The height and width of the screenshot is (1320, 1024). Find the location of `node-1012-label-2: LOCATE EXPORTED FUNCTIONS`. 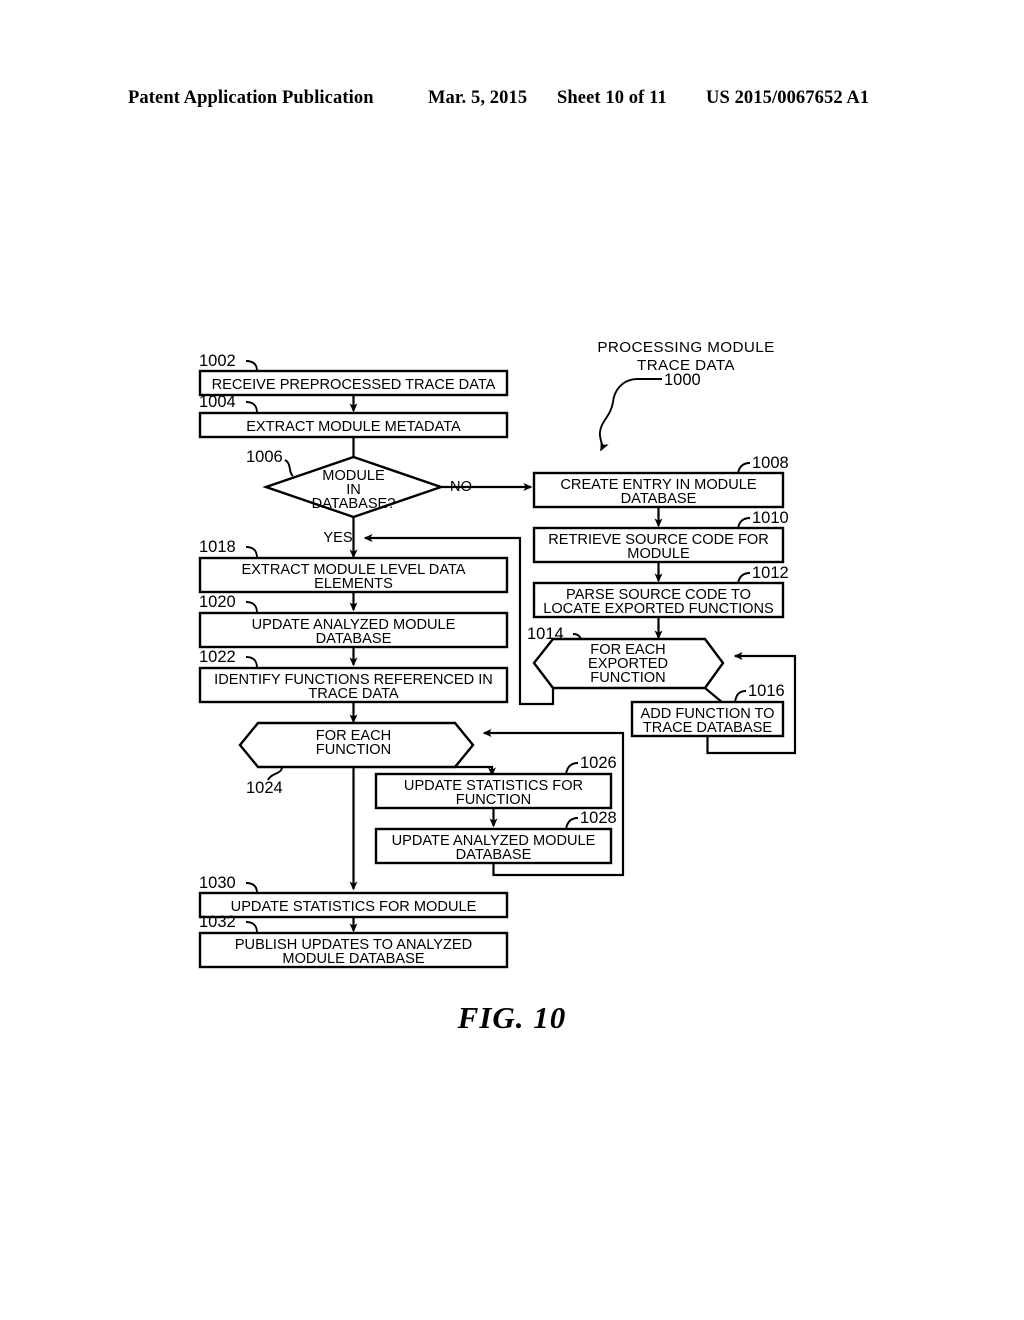

node-1012-label-2: LOCATE EXPORTED FUNCTIONS is located at coordinates (658, 609).